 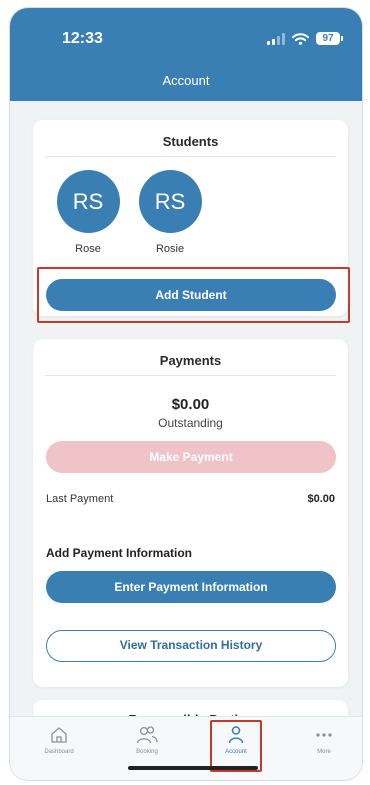 What do you see at coordinates (324, 735) in the screenshot?
I see `more-icon` at bounding box center [324, 735].